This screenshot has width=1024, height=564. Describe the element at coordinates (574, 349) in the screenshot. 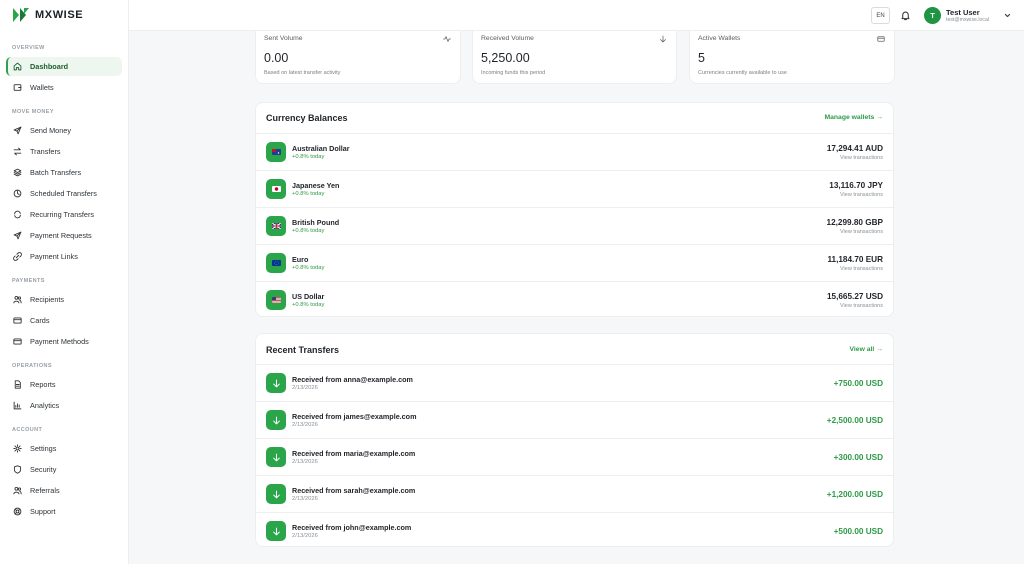

I see `panel-header: Recent Transfers View all →` at that location.